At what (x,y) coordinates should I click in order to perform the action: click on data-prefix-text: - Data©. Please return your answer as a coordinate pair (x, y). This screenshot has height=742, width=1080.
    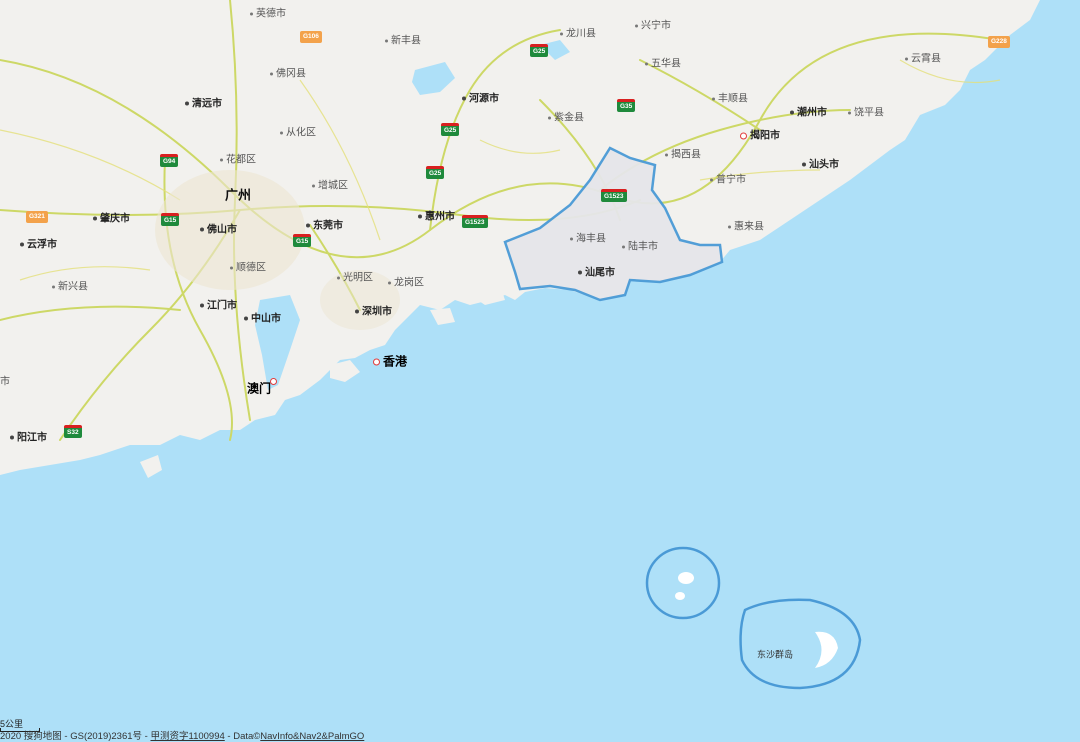
    Looking at the image, I should click on (242, 736).